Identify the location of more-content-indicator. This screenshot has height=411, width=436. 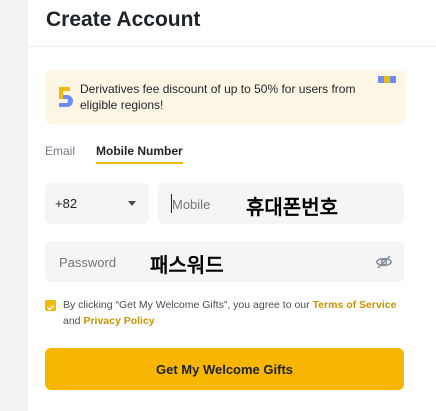
(224, 408).